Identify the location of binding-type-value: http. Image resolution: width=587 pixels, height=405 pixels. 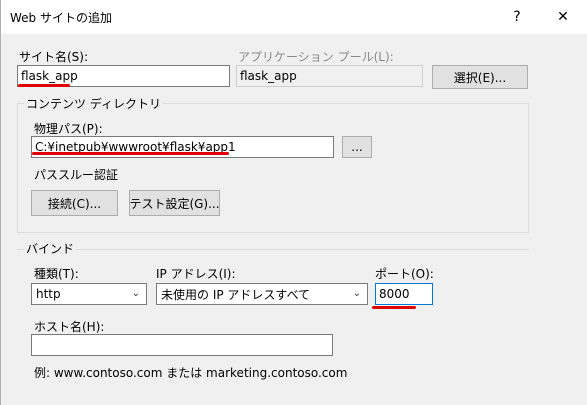
(48, 294).